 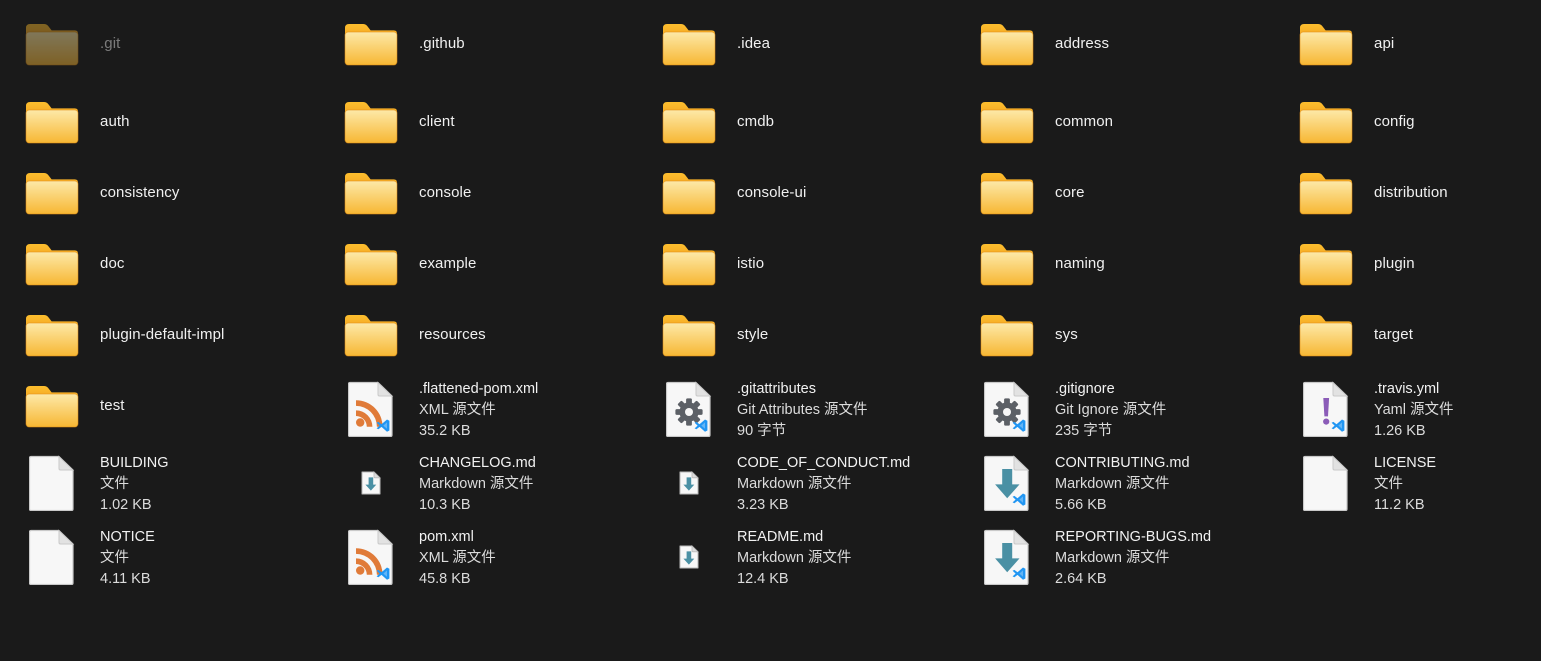 I want to click on desktop-folder-item: address, so click(x=1129, y=44).